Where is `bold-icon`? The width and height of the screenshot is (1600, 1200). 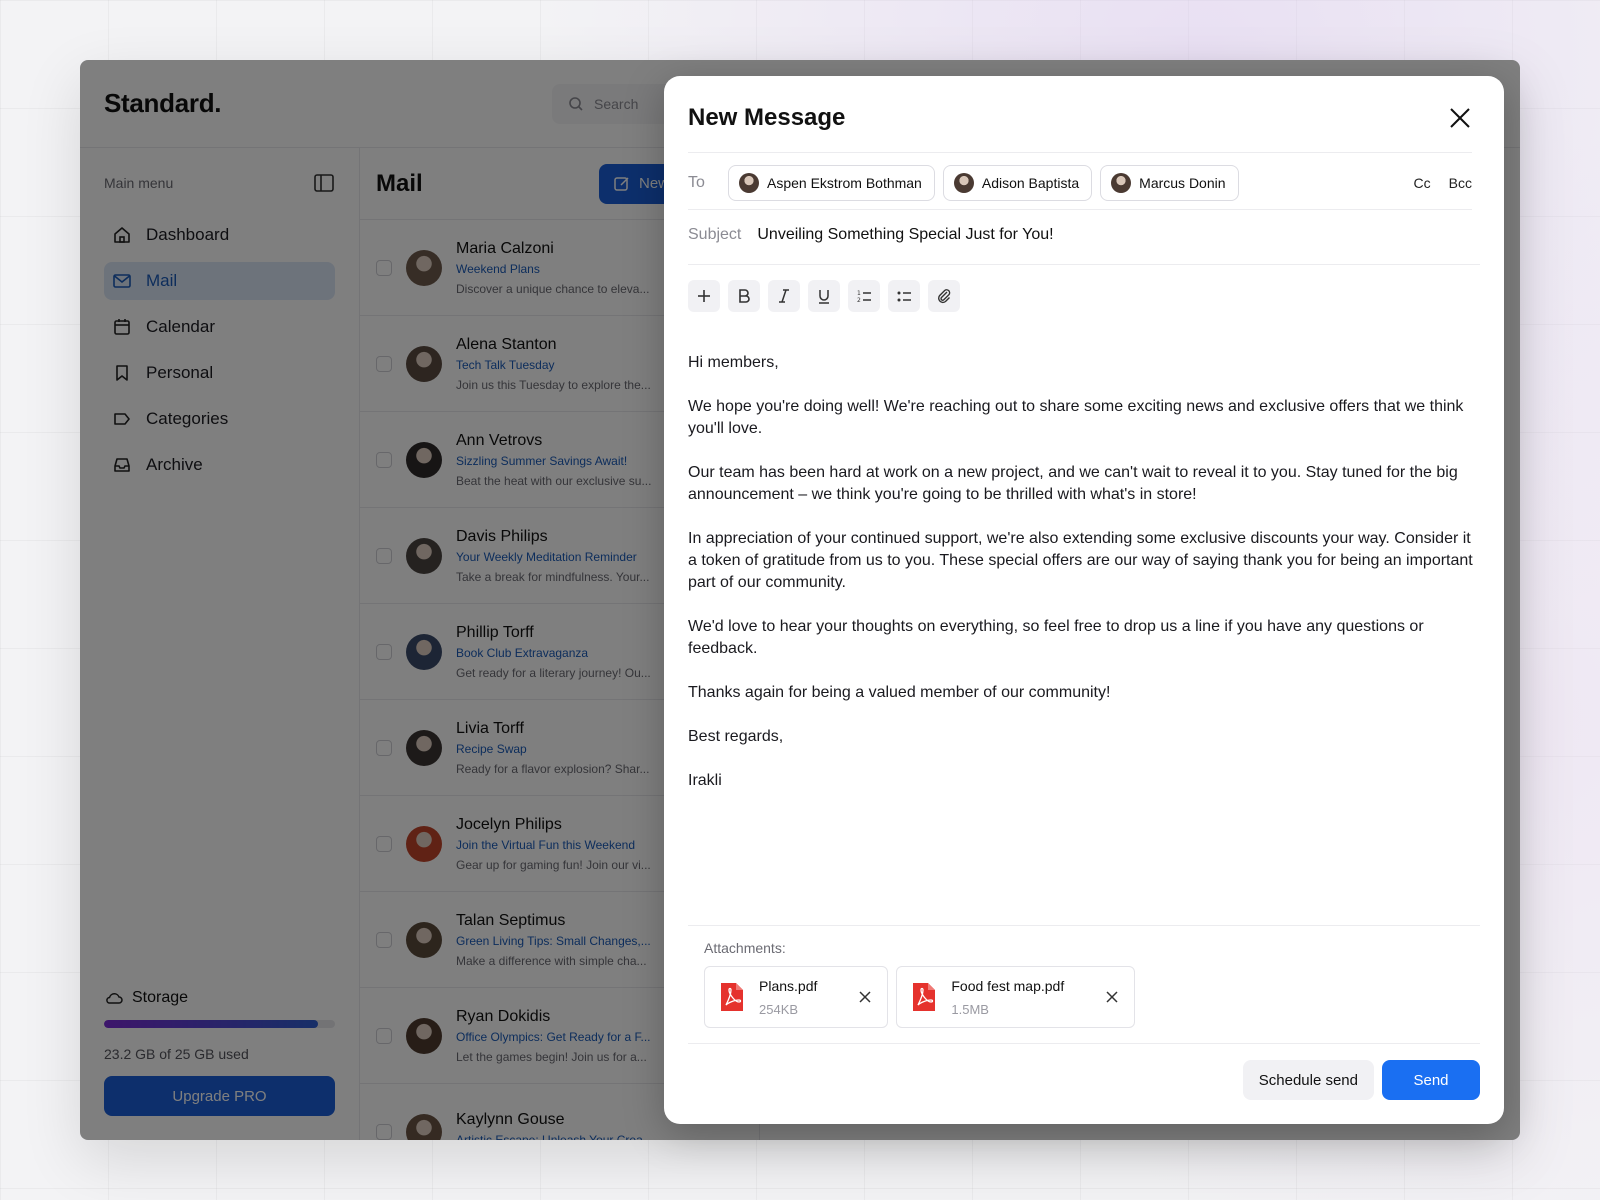 bold-icon is located at coordinates (744, 296).